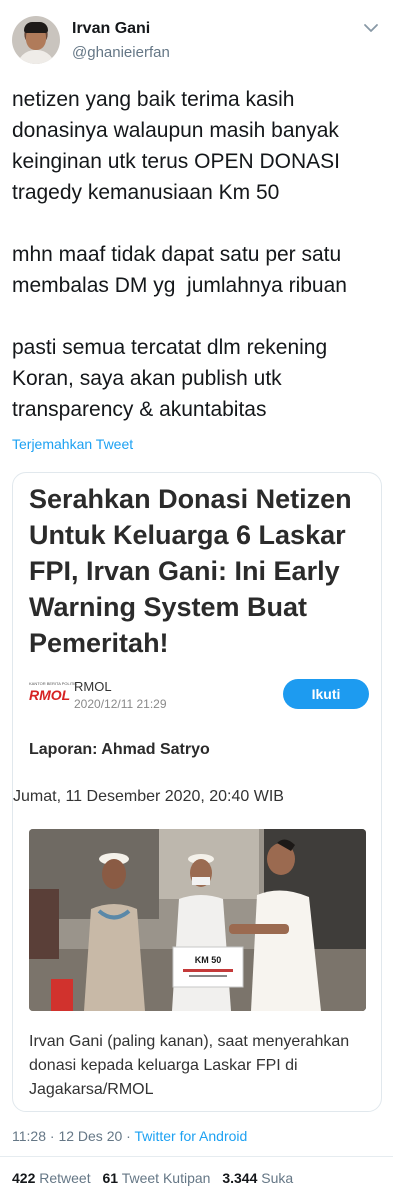 Image resolution: width=393 pixels, height=1200 pixels. What do you see at coordinates (72, 444) in the screenshot?
I see `translate-tweet-link: Terjemahkan Tweet` at bounding box center [72, 444].